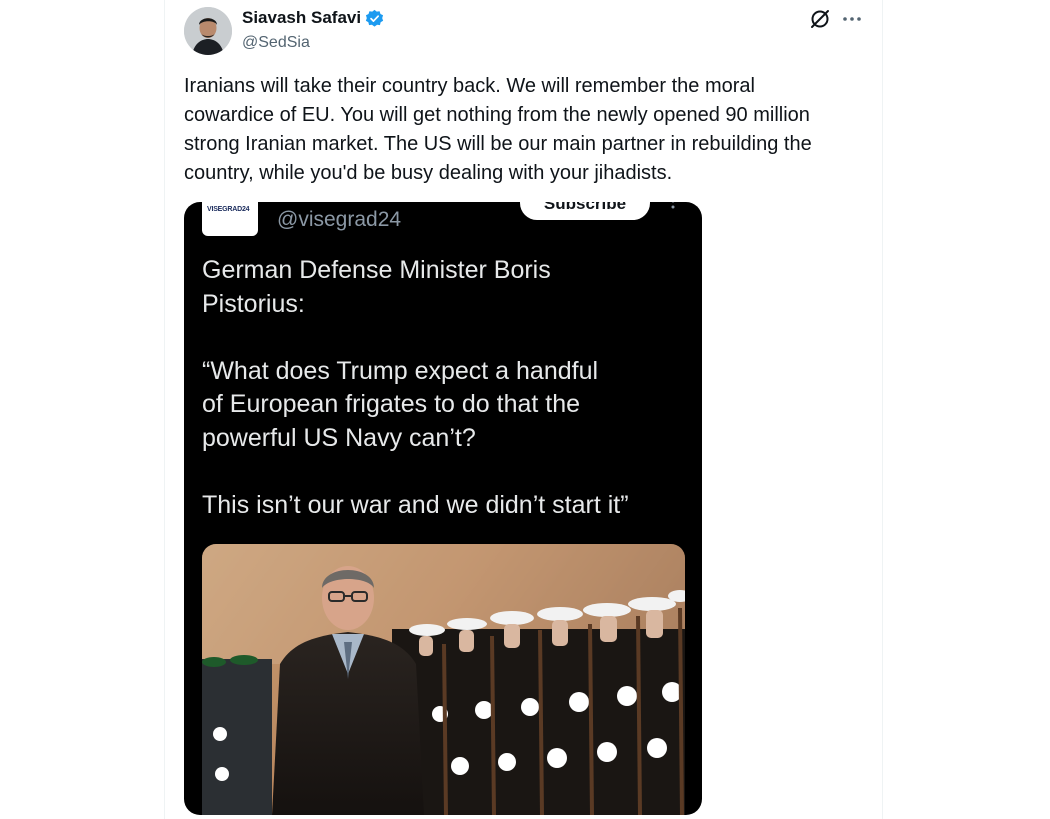 The image size is (1050, 819). What do you see at coordinates (208, 31) in the screenshot?
I see `author-avatar` at bounding box center [208, 31].